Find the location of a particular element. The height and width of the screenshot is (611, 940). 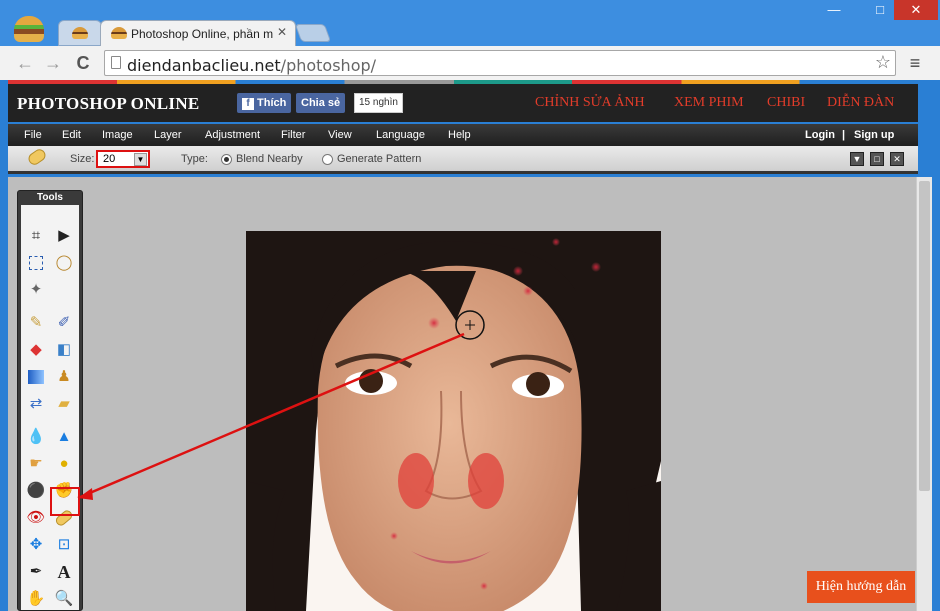

size-label: Size: is located at coordinates (82, 159).